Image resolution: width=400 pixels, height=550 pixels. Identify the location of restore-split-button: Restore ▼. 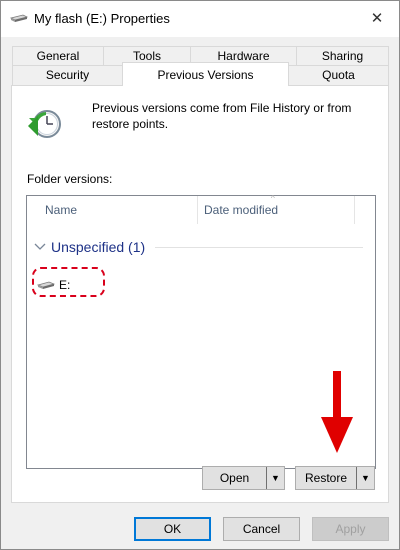
(335, 478).